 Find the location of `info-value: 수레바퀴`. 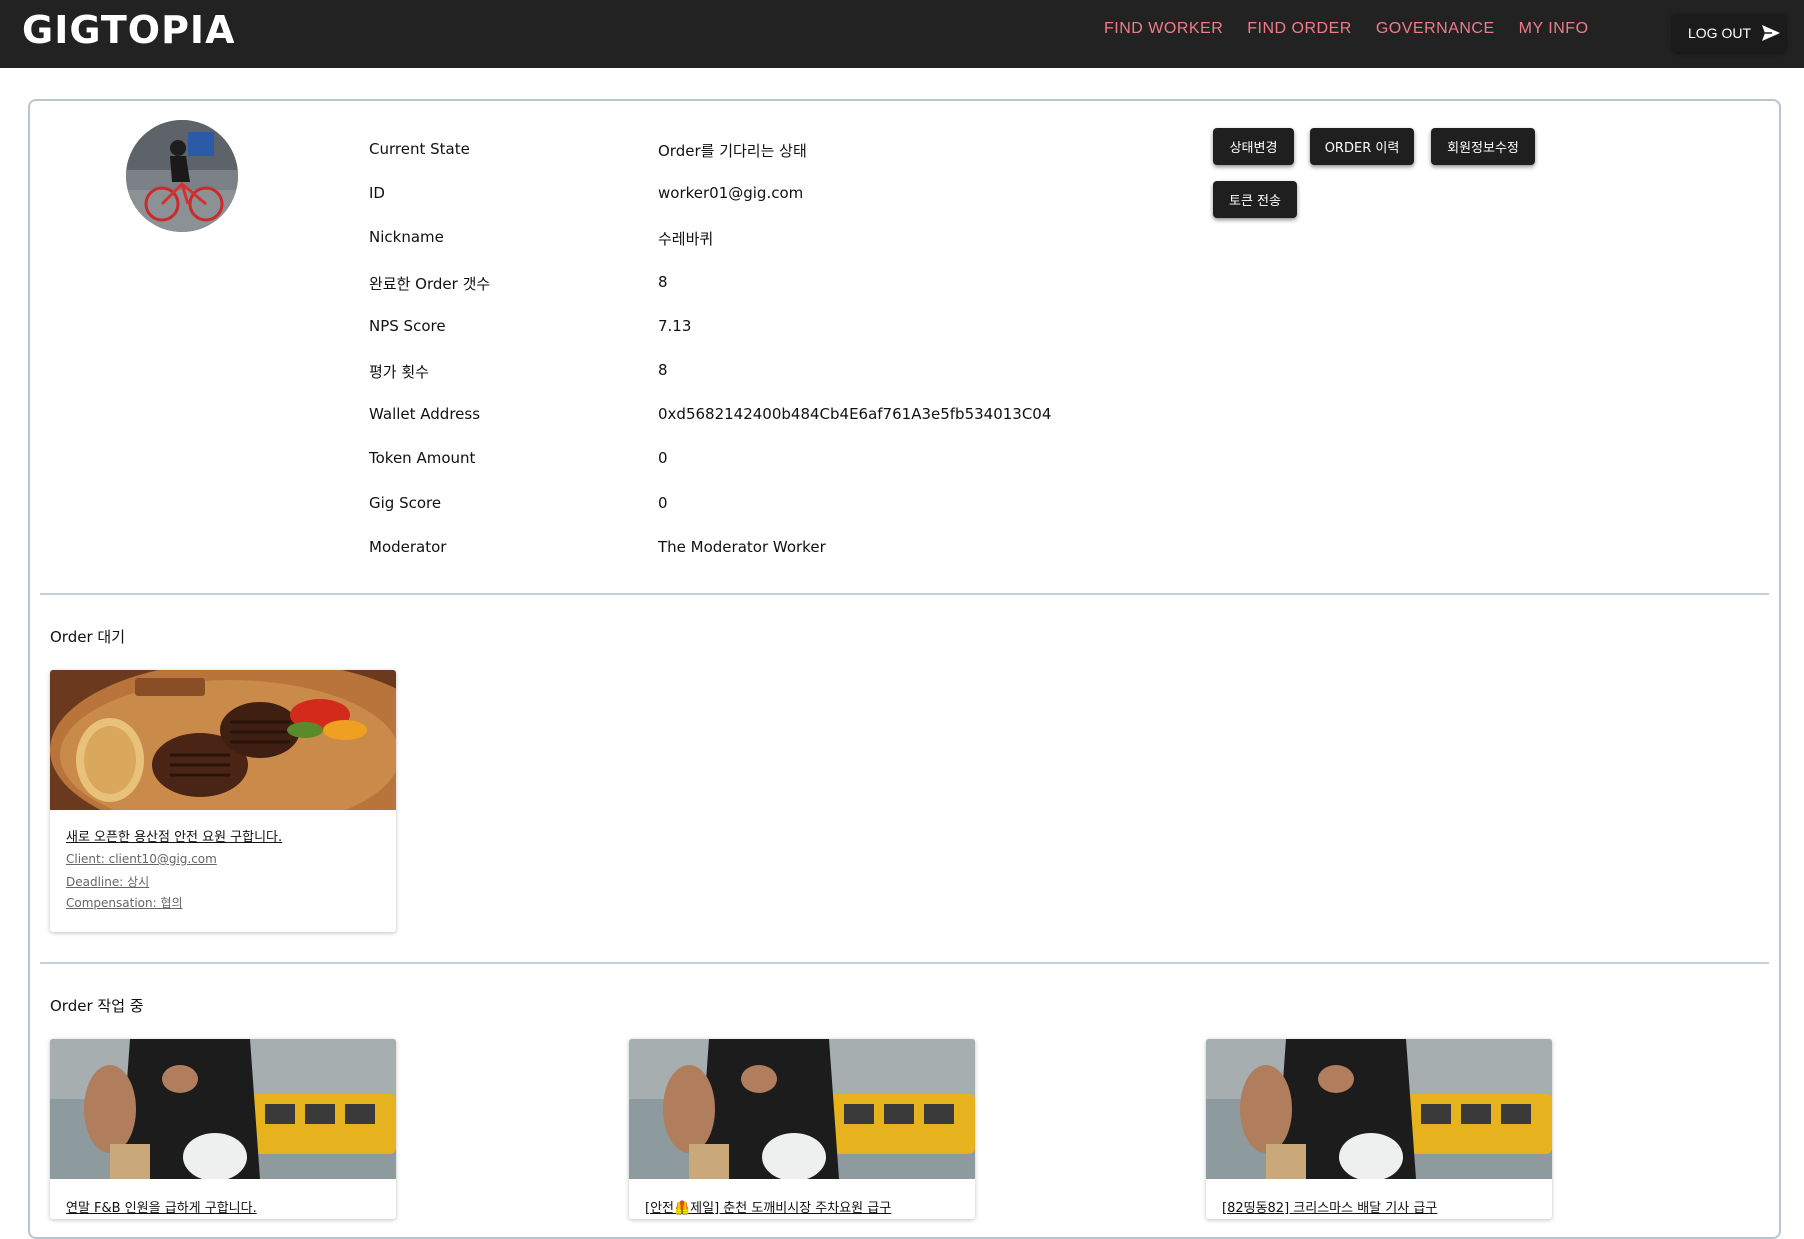

info-value: 수레바퀴 is located at coordinates (686, 239).